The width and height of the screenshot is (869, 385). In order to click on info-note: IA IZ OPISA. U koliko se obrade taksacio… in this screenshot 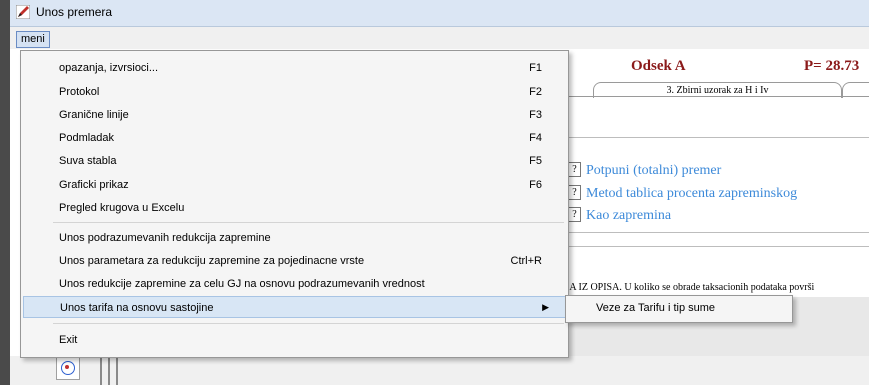, I will do `click(690, 287)`.